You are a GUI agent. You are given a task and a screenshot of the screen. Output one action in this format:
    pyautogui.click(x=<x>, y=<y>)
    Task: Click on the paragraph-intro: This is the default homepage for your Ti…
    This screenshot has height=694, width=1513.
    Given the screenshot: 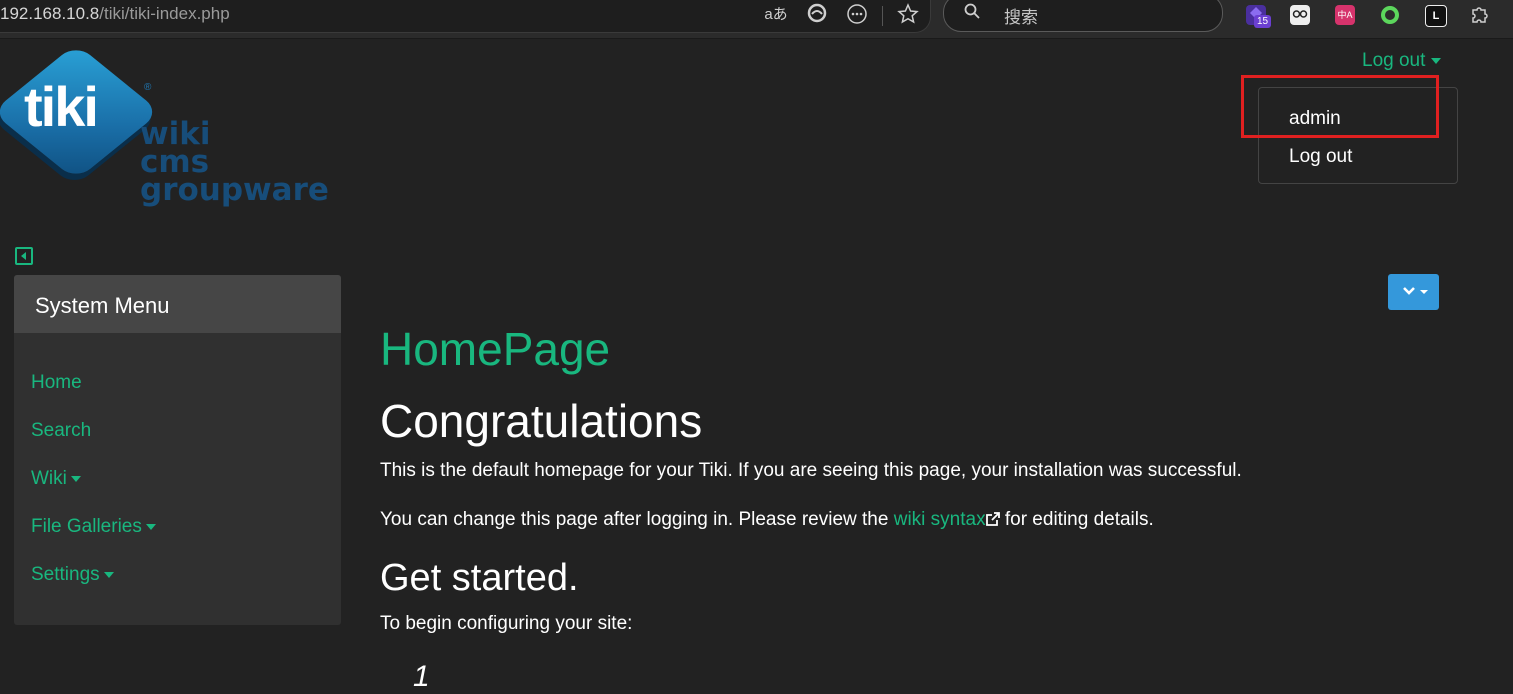 What is the action you would take?
    pyautogui.click(x=811, y=470)
    